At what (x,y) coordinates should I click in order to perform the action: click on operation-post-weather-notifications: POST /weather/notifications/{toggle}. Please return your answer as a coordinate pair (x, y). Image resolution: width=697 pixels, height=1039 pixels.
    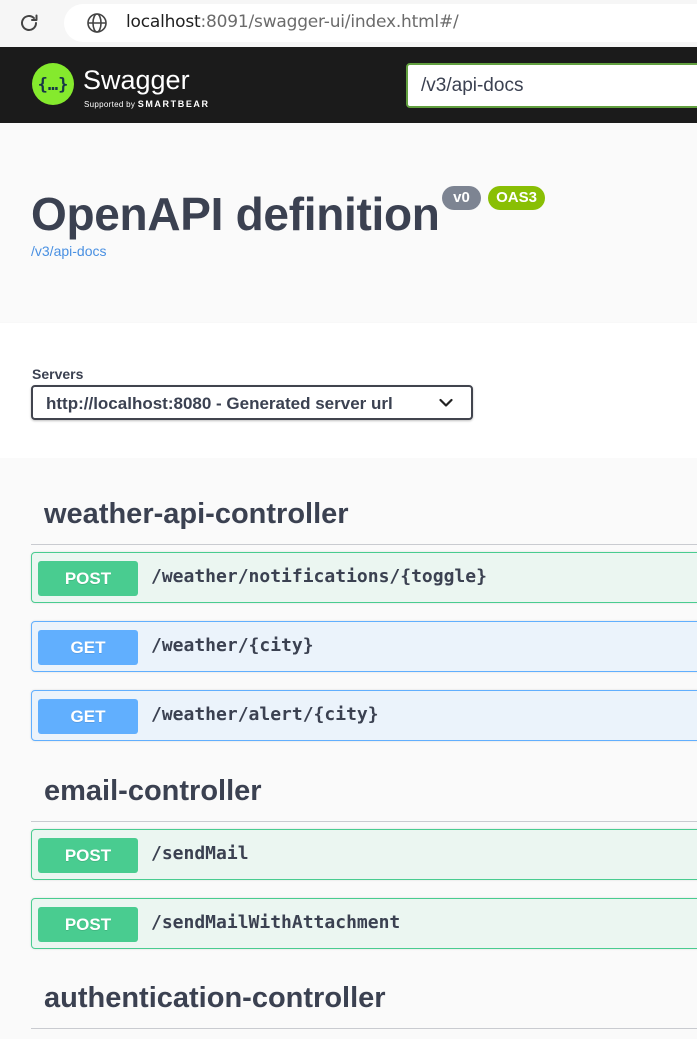
    Looking at the image, I should click on (364, 577).